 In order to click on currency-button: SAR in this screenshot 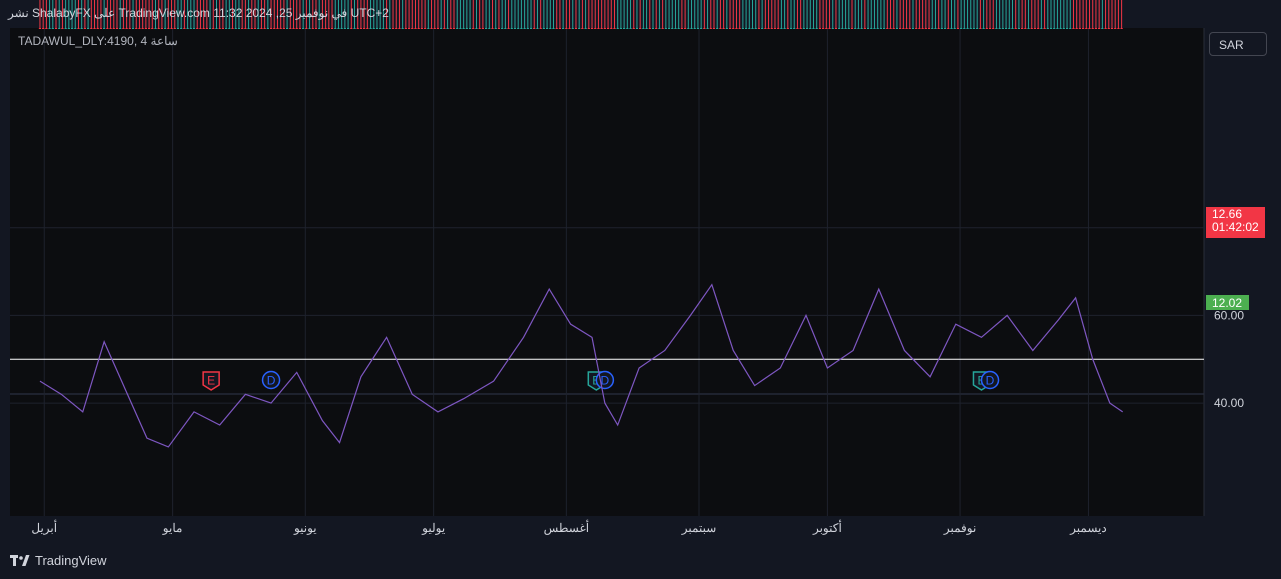, I will do `click(1238, 44)`.